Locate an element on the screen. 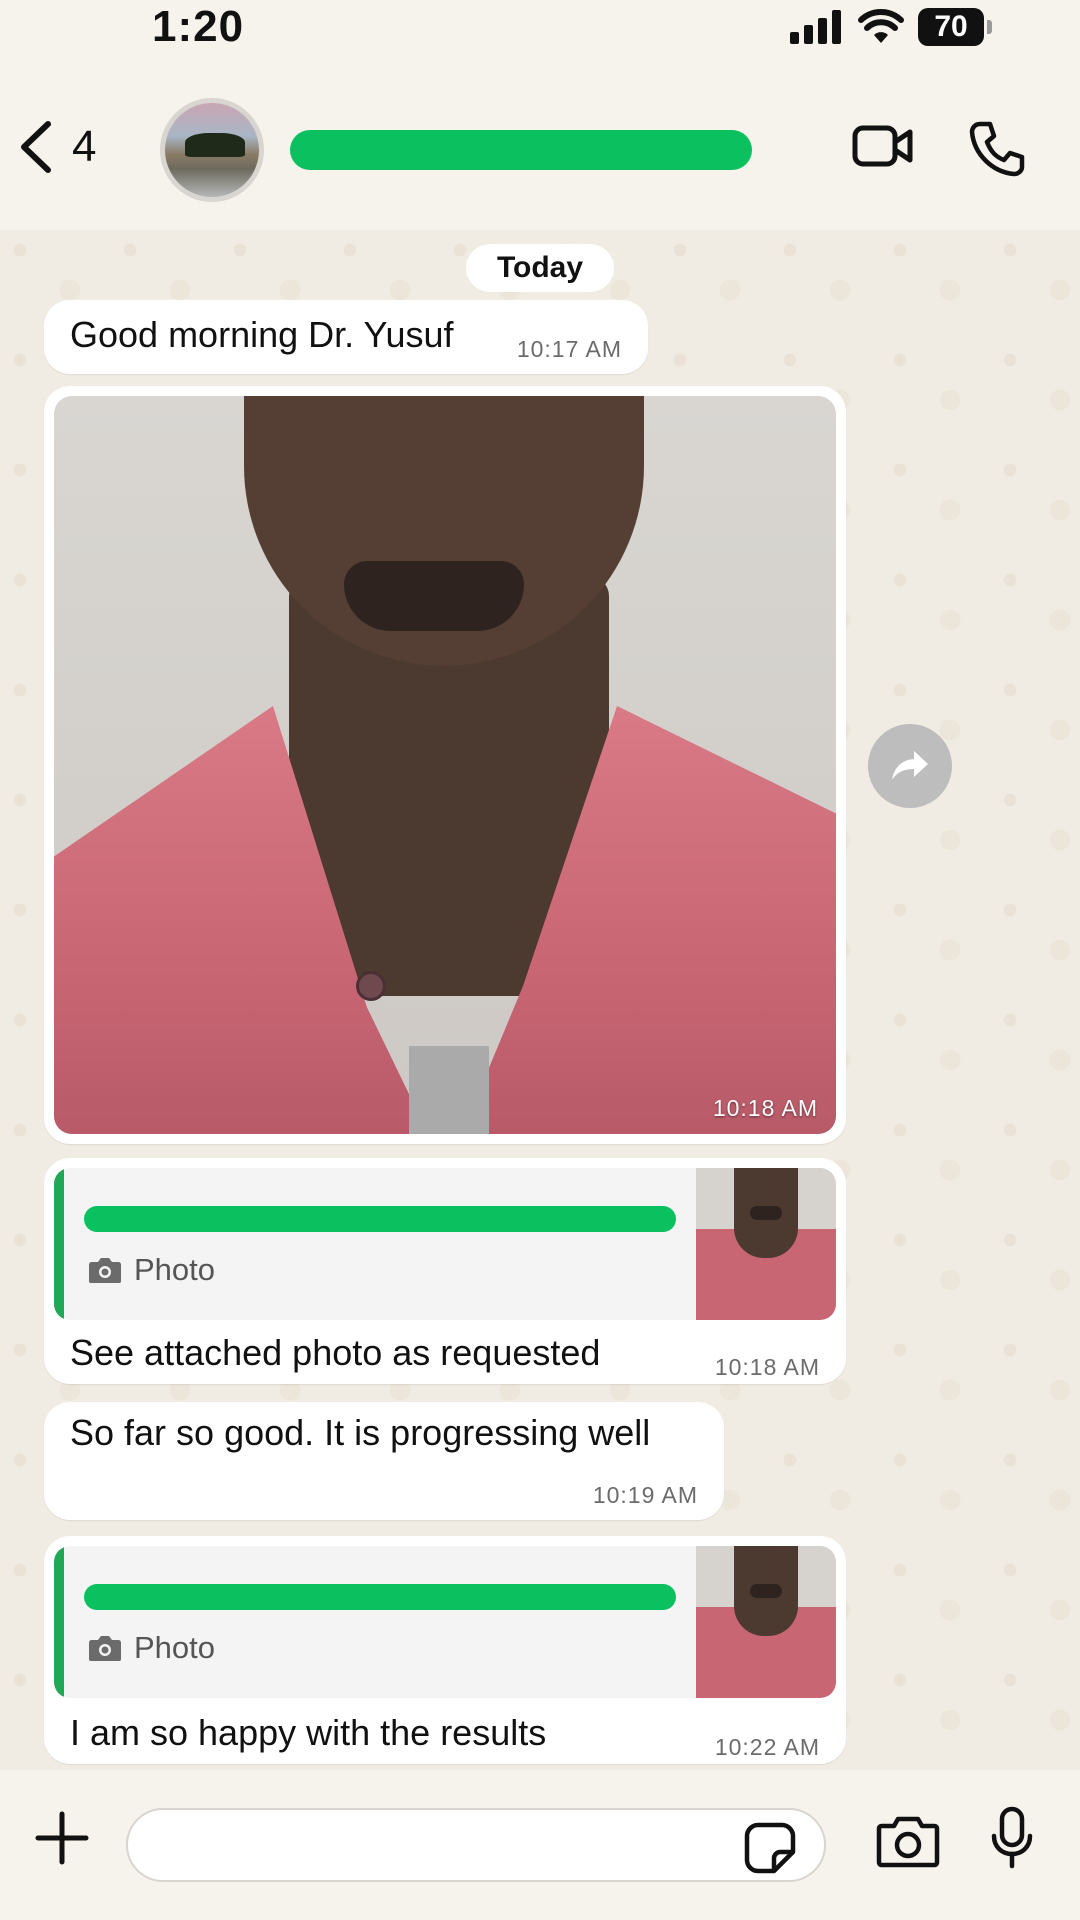 The image size is (1080, 1920). status-time: 1:20 is located at coordinates (198, 26).